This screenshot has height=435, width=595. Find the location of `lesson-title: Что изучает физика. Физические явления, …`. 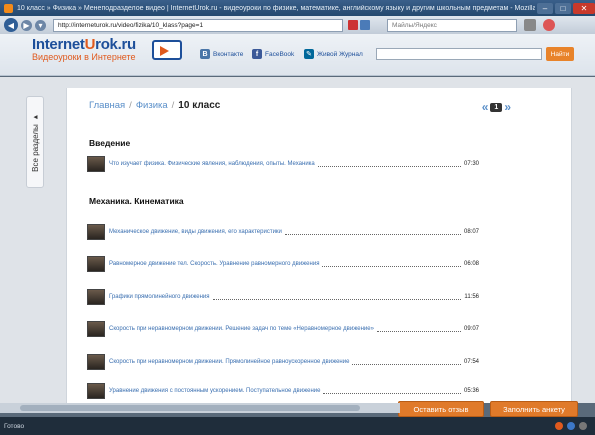

lesson-title: Что изучает физика. Физические явления, … is located at coordinates (212, 164).